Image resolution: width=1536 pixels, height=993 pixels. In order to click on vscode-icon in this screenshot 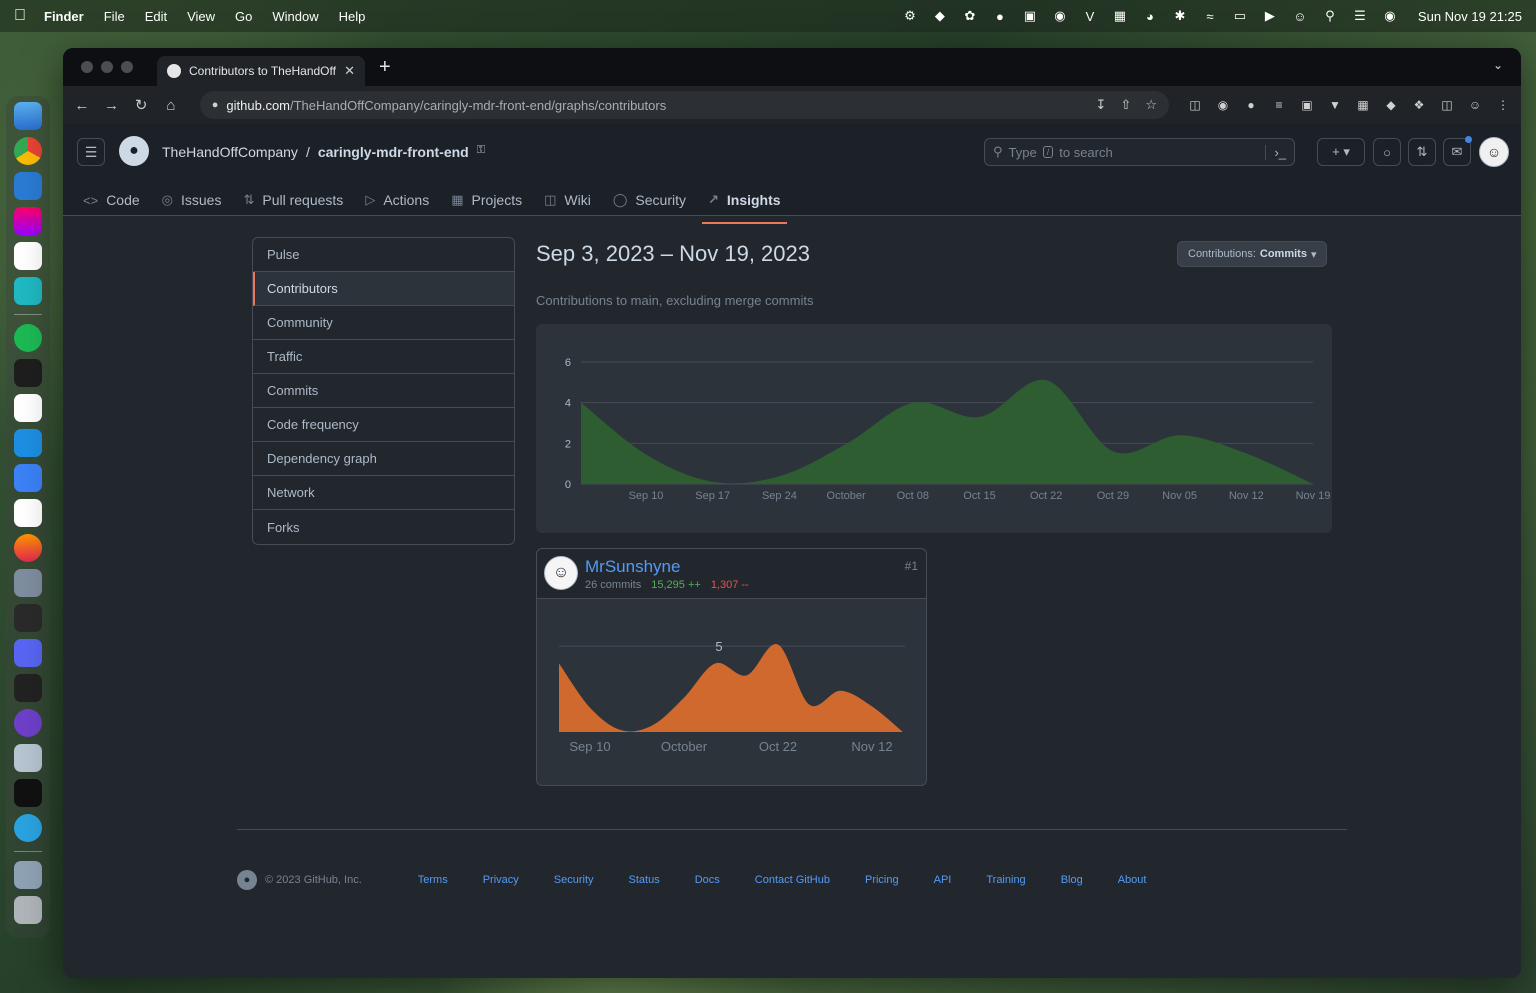, I will do `click(28, 186)`.